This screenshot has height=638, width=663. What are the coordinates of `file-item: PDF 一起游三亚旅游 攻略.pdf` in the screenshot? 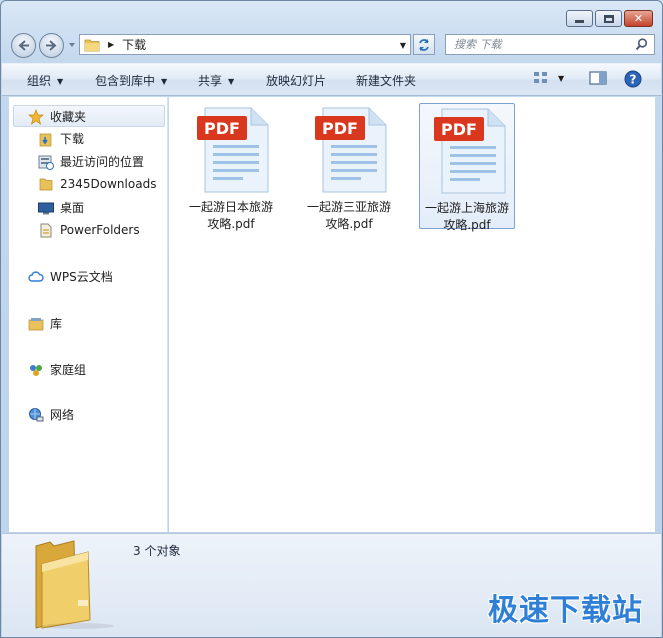 It's located at (349, 167).